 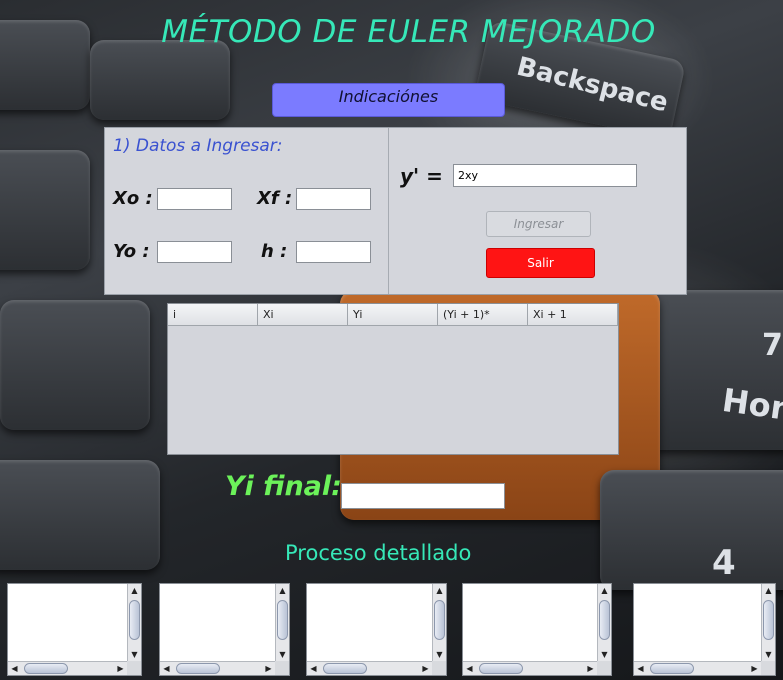 What do you see at coordinates (378, 553) in the screenshot?
I see `proceso-detallado-label: Proceso detallado` at bounding box center [378, 553].